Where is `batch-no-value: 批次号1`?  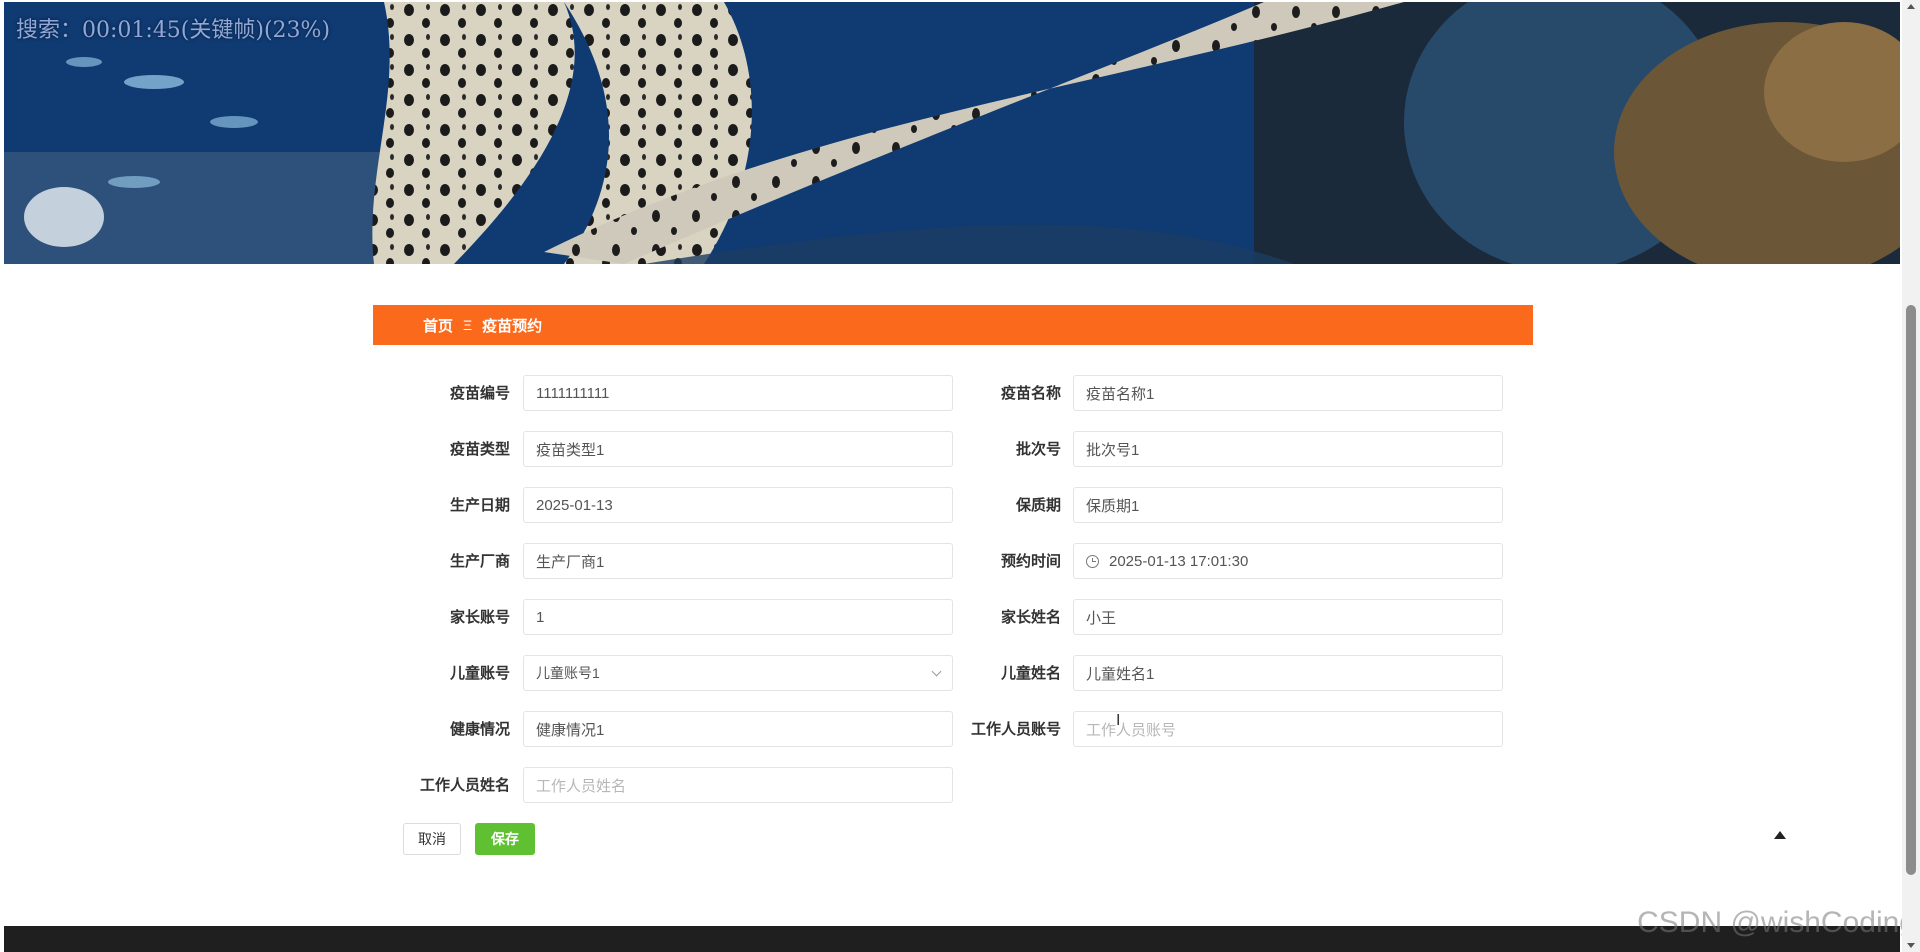 batch-no-value: 批次号1 is located at coordinates (1113, 450).